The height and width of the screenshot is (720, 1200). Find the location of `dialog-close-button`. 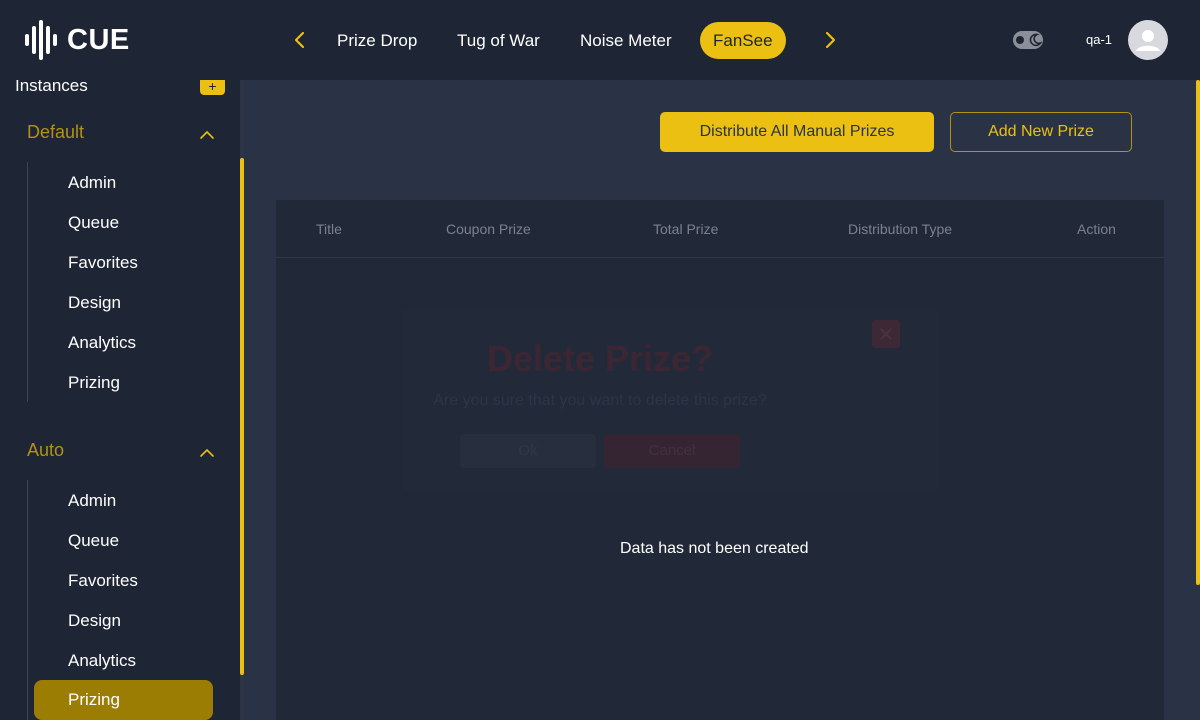

dialog-close-button is located at coordinates (886, 334).